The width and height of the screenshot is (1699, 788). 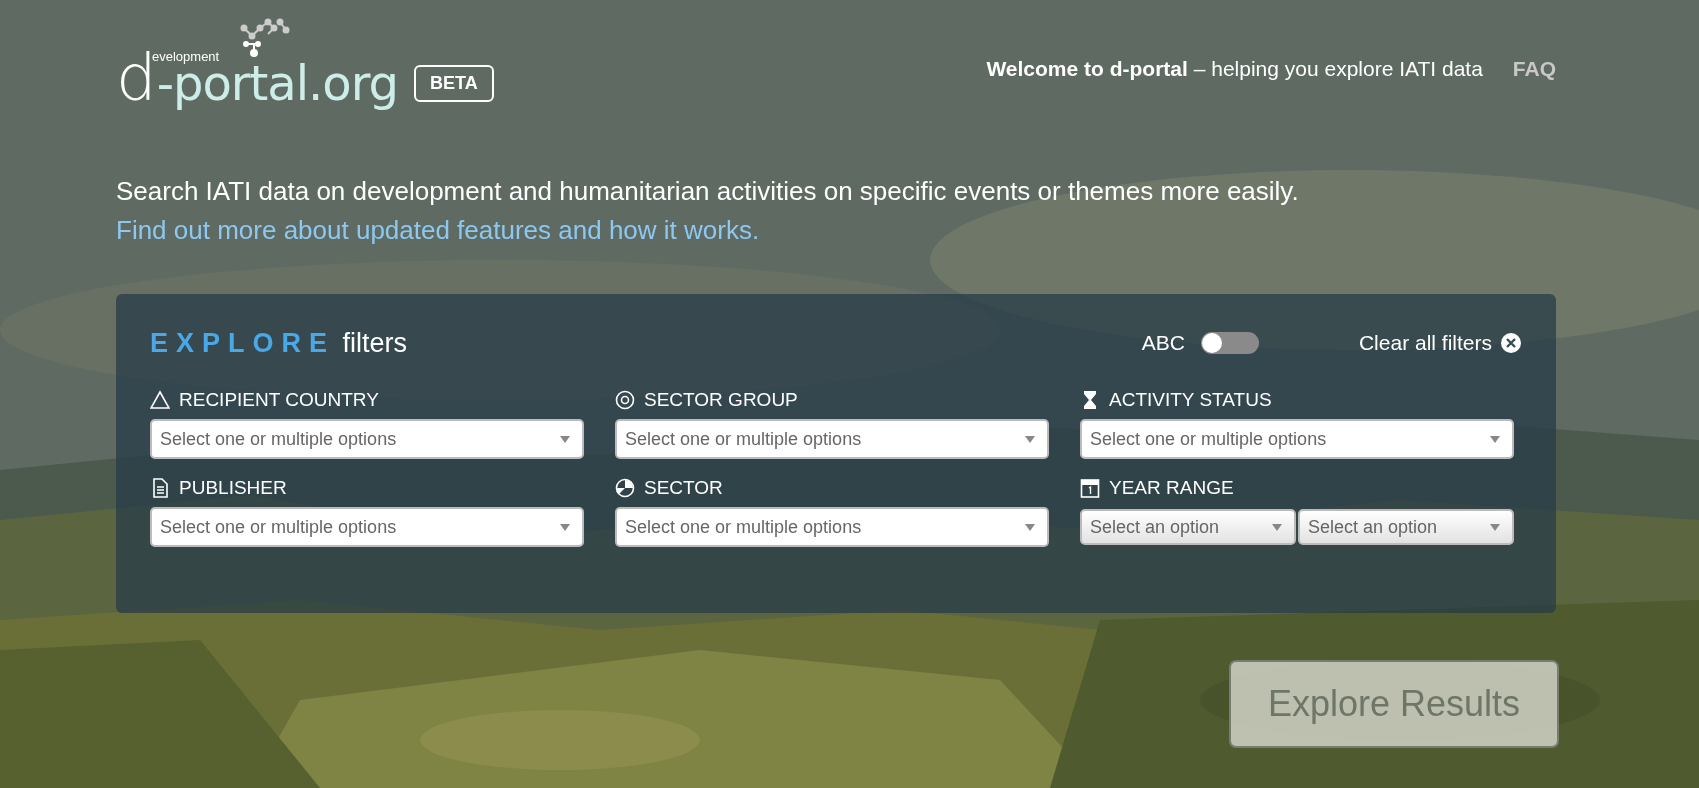 I want to click on filter-label: PUBLISHER, so click(x=233, y=488).